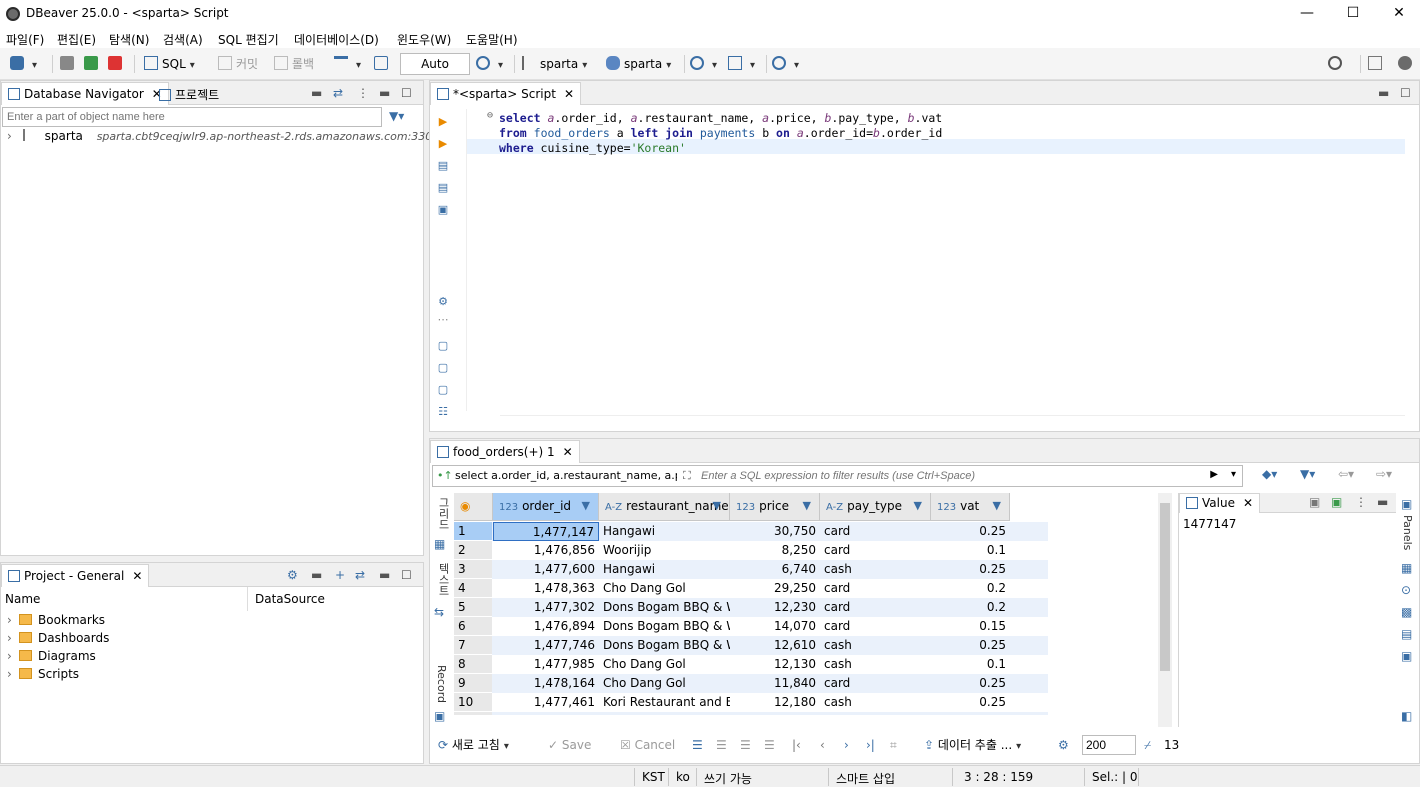  I want to click on tab-database-navigator: Database Navigator ✕, so click(85, 93).